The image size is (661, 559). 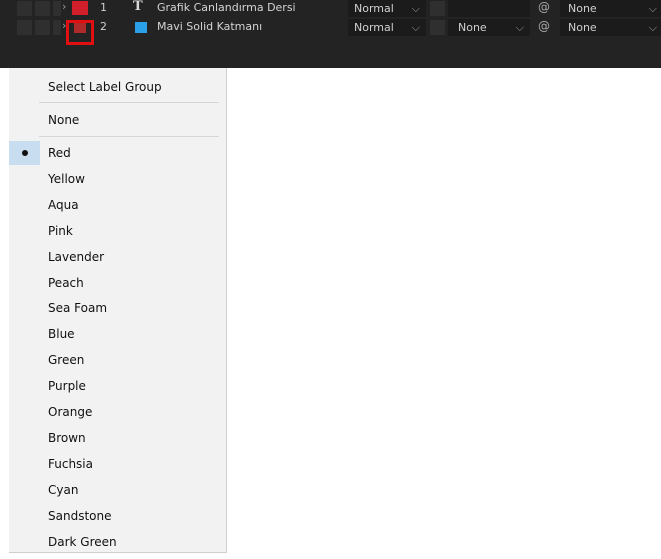 What do you see at coordinates (489, 8) in the screenshot?
I see `track-matte-dropdown` at bounding box center [489, 8].